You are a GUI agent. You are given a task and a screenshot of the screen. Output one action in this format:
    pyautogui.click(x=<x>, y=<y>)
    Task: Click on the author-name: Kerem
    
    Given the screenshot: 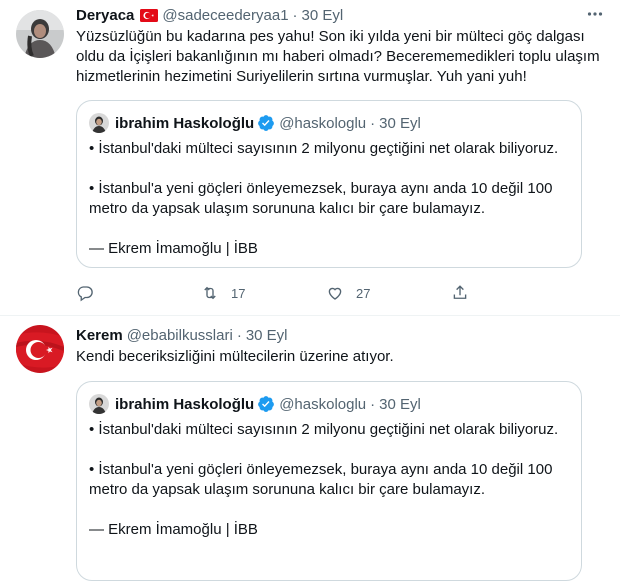 What is the action you would take?
    pyautogui.click(x=99, y=335)
    